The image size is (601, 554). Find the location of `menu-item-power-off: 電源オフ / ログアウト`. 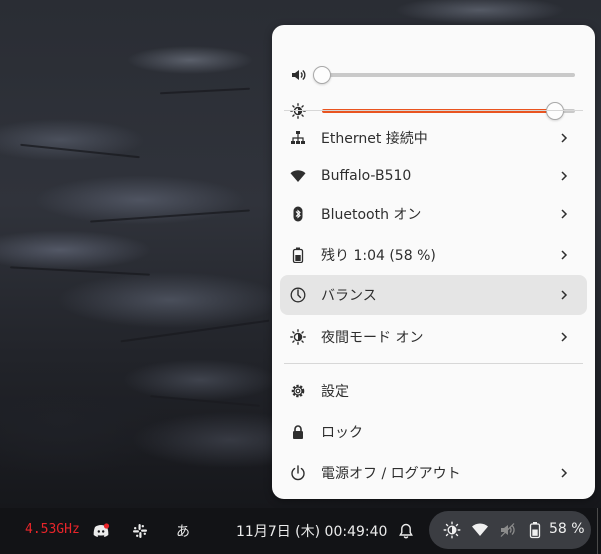

menu-item-power-off: 電源オフ / ログアウト is located at coordinates (433, 473).